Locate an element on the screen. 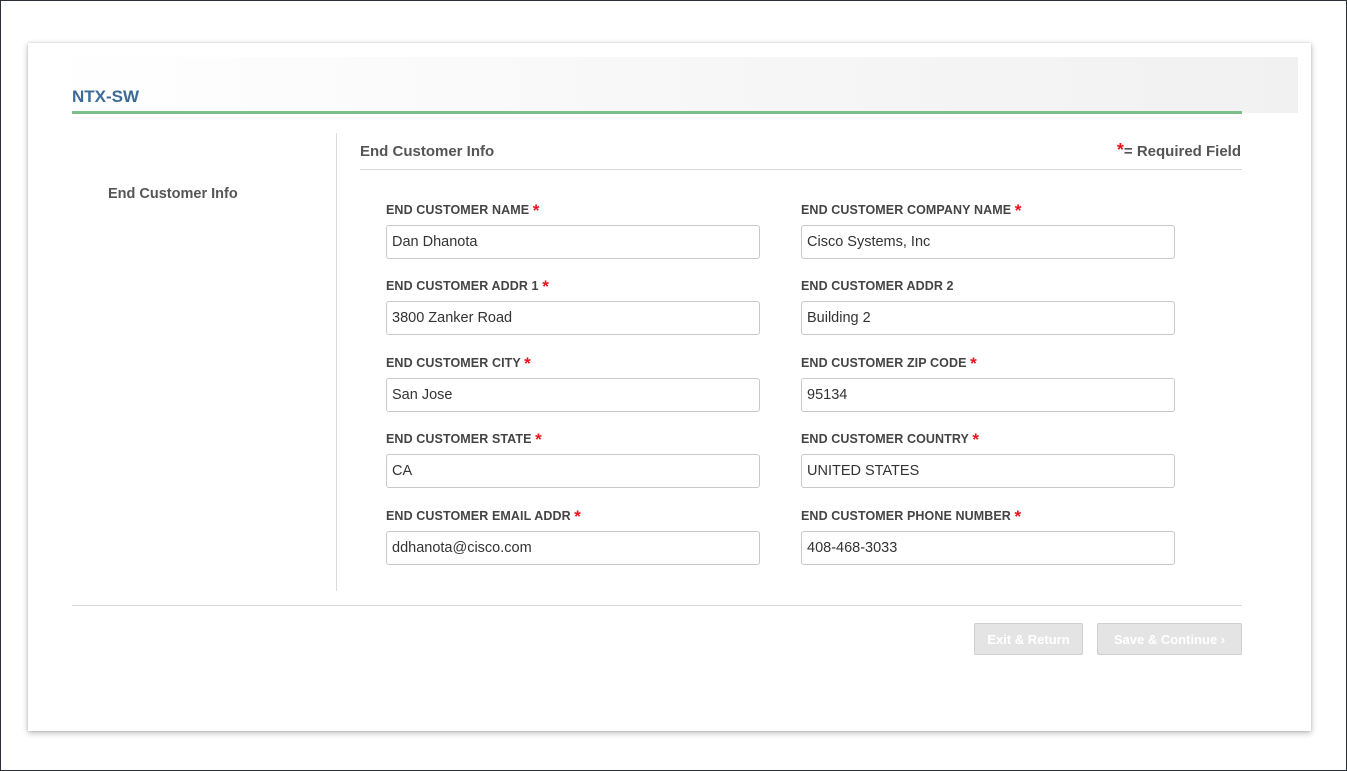 This screenshot has width=1347, height=771. title-divider is located at coordinates (657, 112).